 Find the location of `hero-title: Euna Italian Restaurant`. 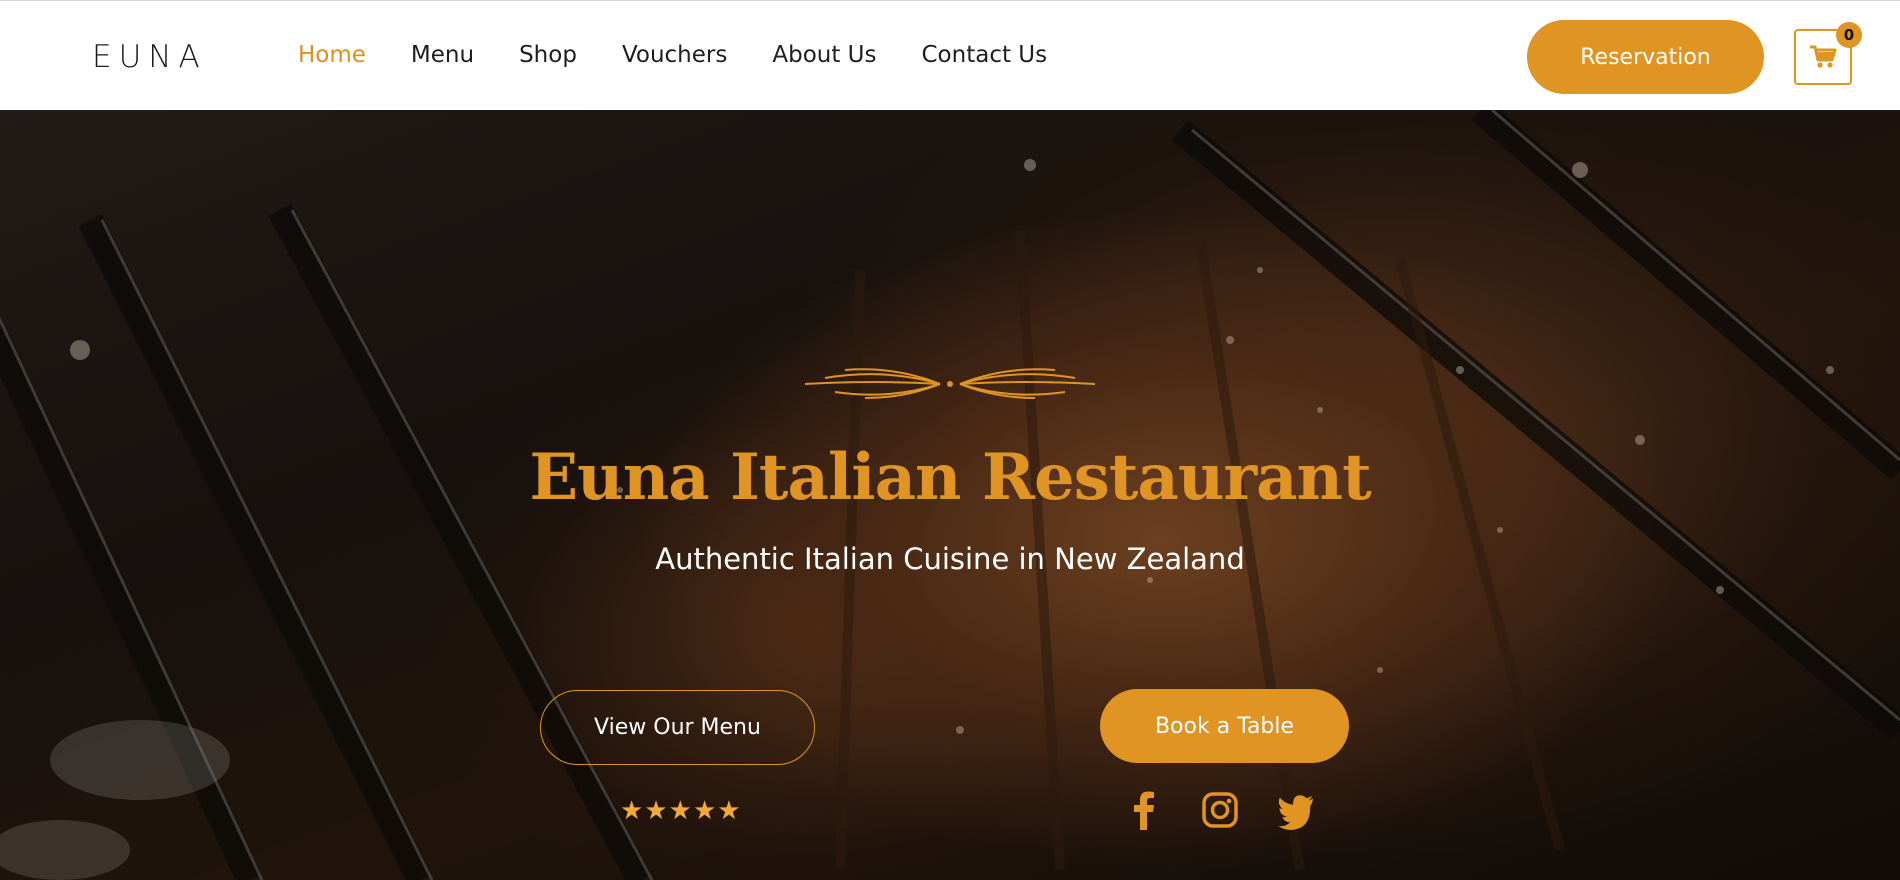

hero-title: Euna Italian Restaurant is located at coordinates (950, 477).